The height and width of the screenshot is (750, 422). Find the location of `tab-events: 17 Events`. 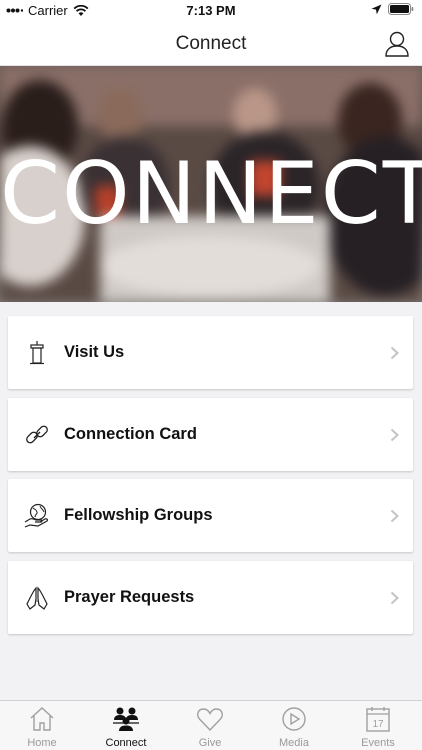

tab-events: 17 Events is located at coordinates (378, 725).